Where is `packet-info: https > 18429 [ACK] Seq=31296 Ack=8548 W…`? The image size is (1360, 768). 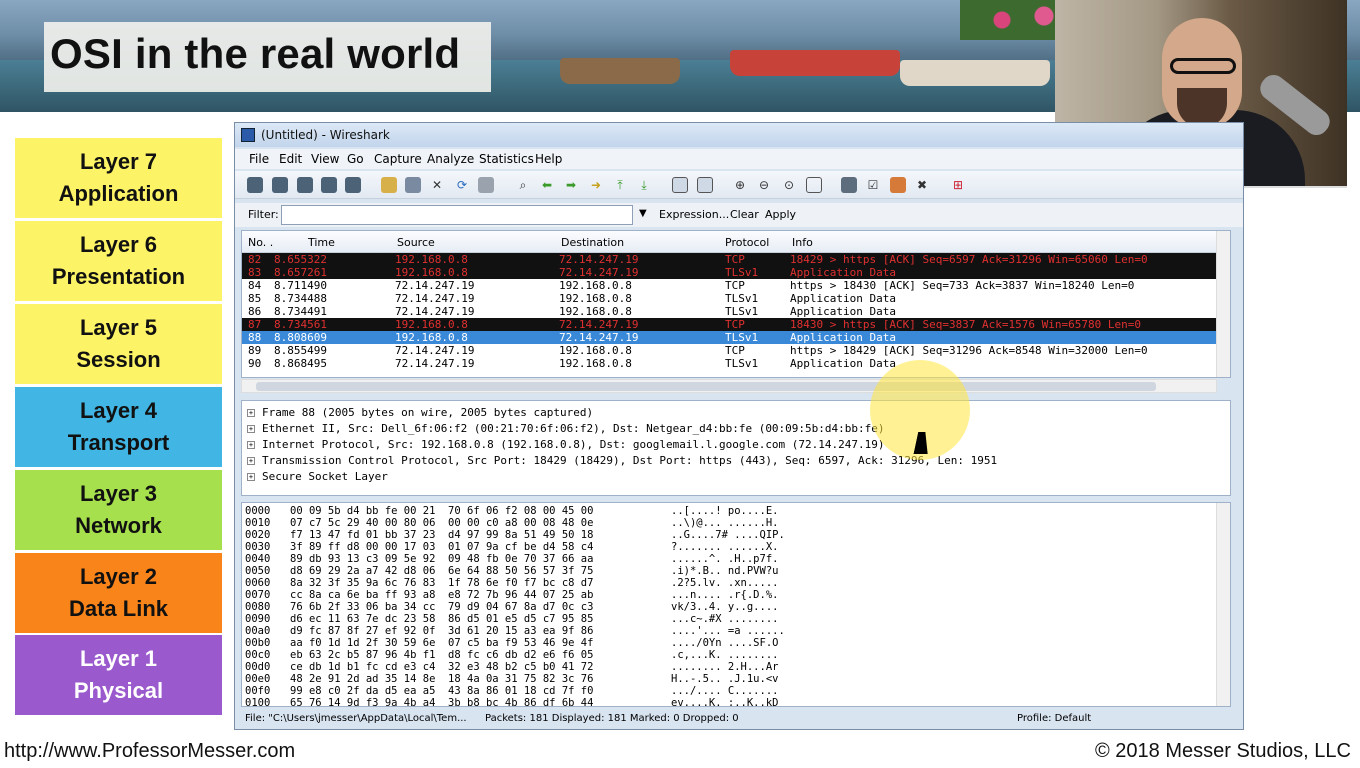
packet-info: https > 18429 [ACK] Seq=31296 Ack=8548 W… is located at coordinates (969, 350).